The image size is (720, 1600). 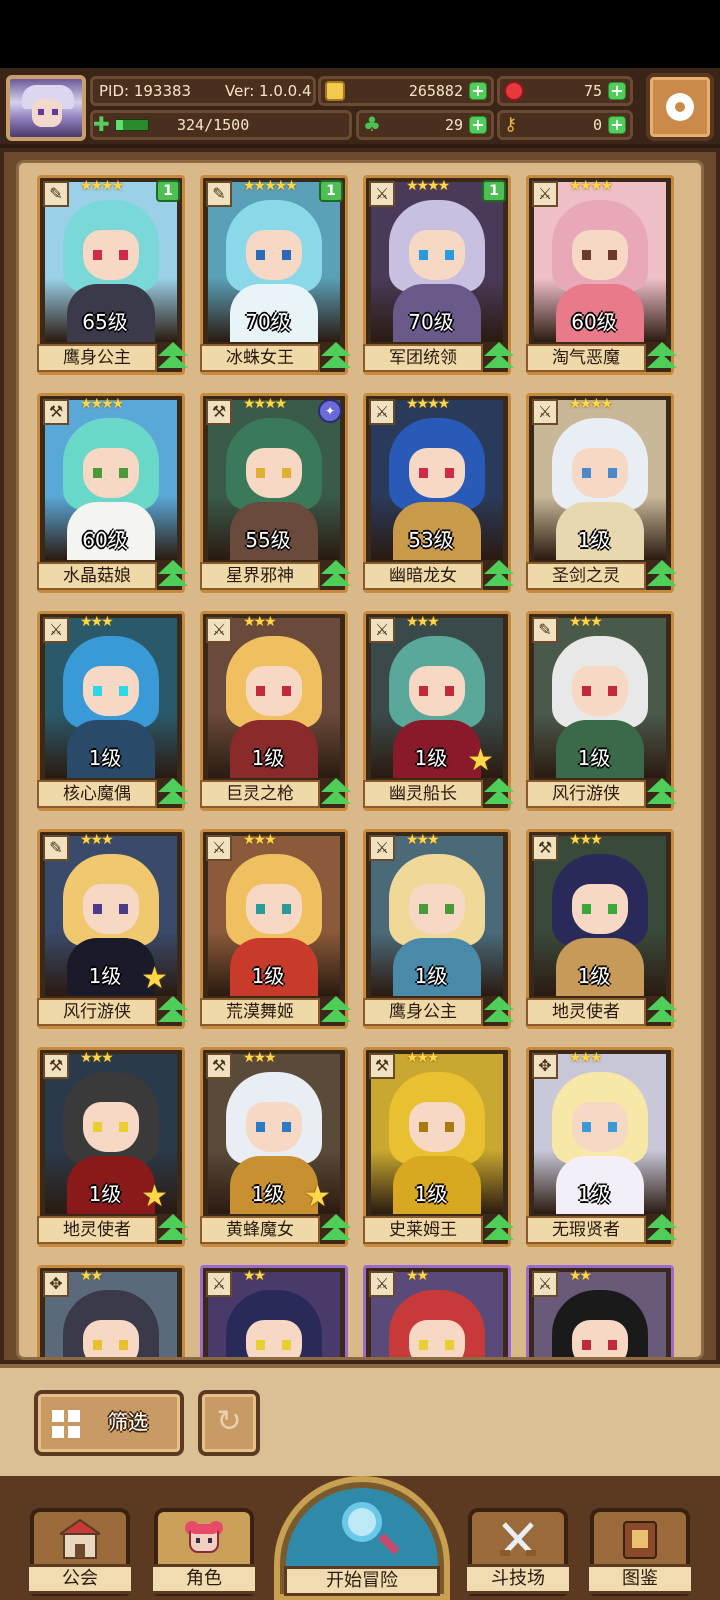 I want to click on tab-arena-label: 斗技场, so click(x=518, y=1579).